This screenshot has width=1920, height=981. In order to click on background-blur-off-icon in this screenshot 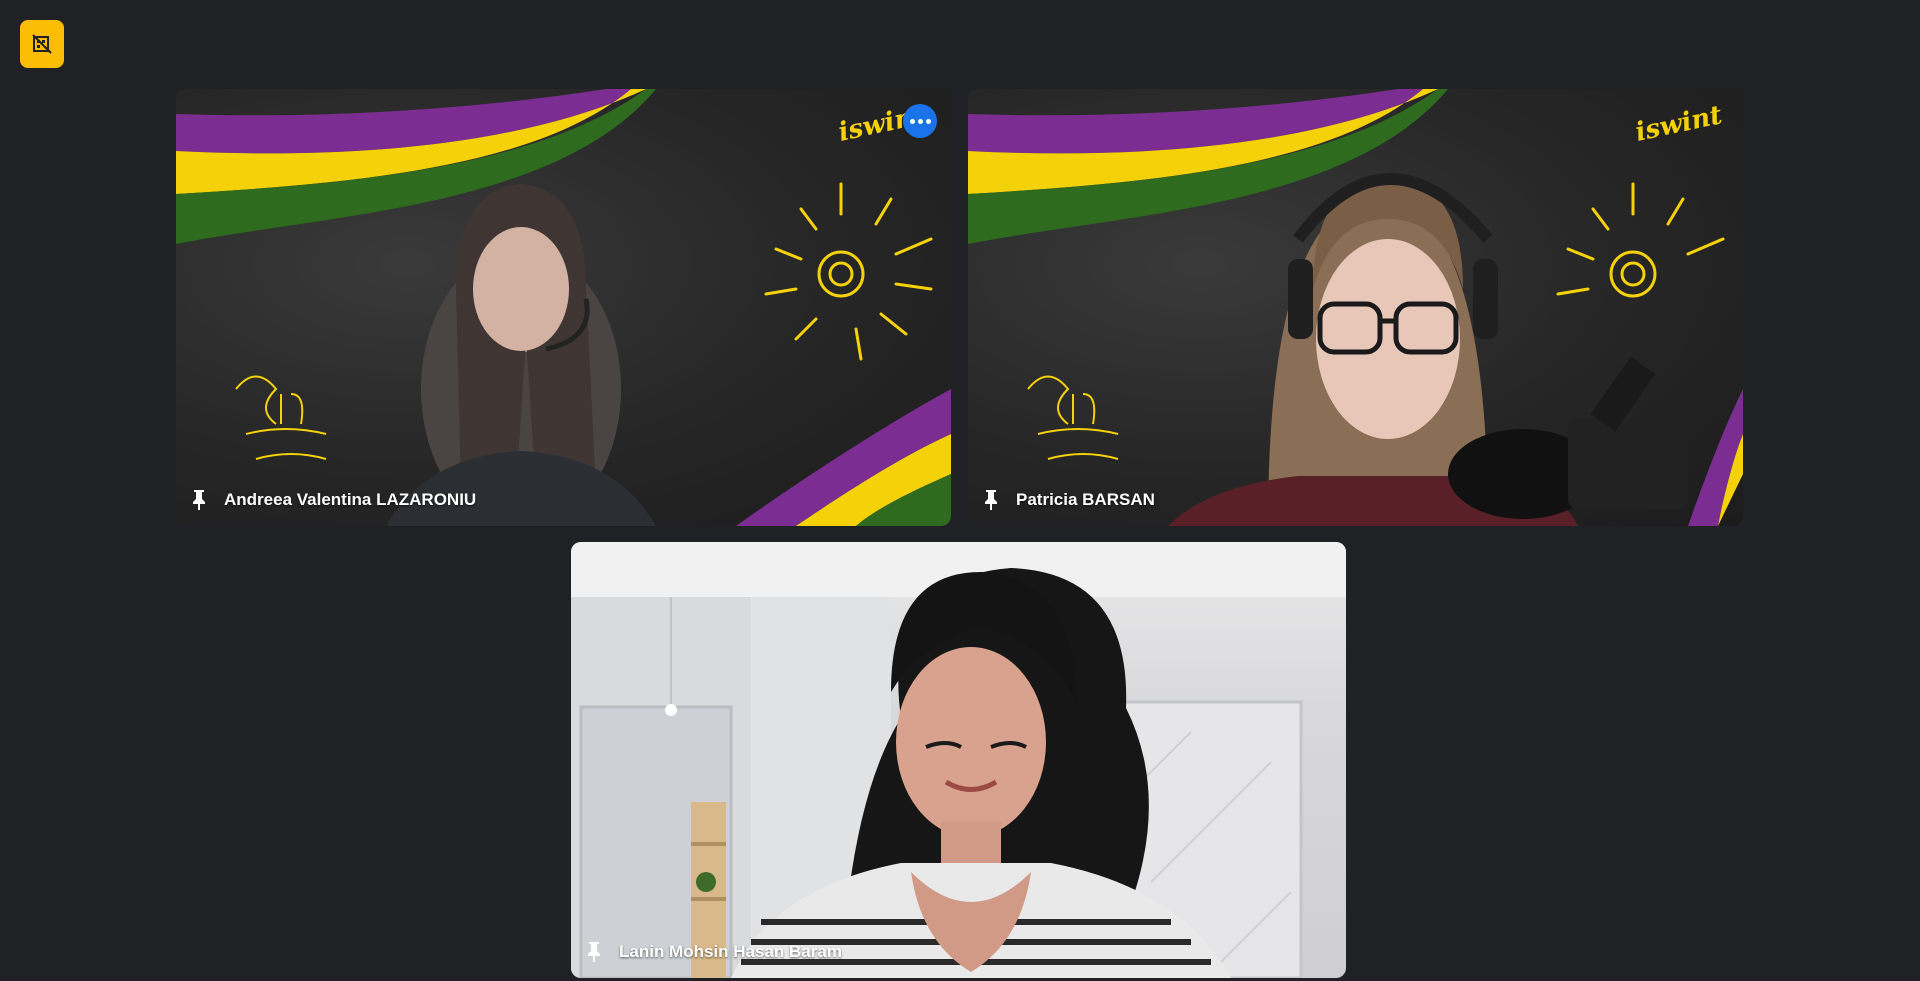, I will do `click(42, 44)`.